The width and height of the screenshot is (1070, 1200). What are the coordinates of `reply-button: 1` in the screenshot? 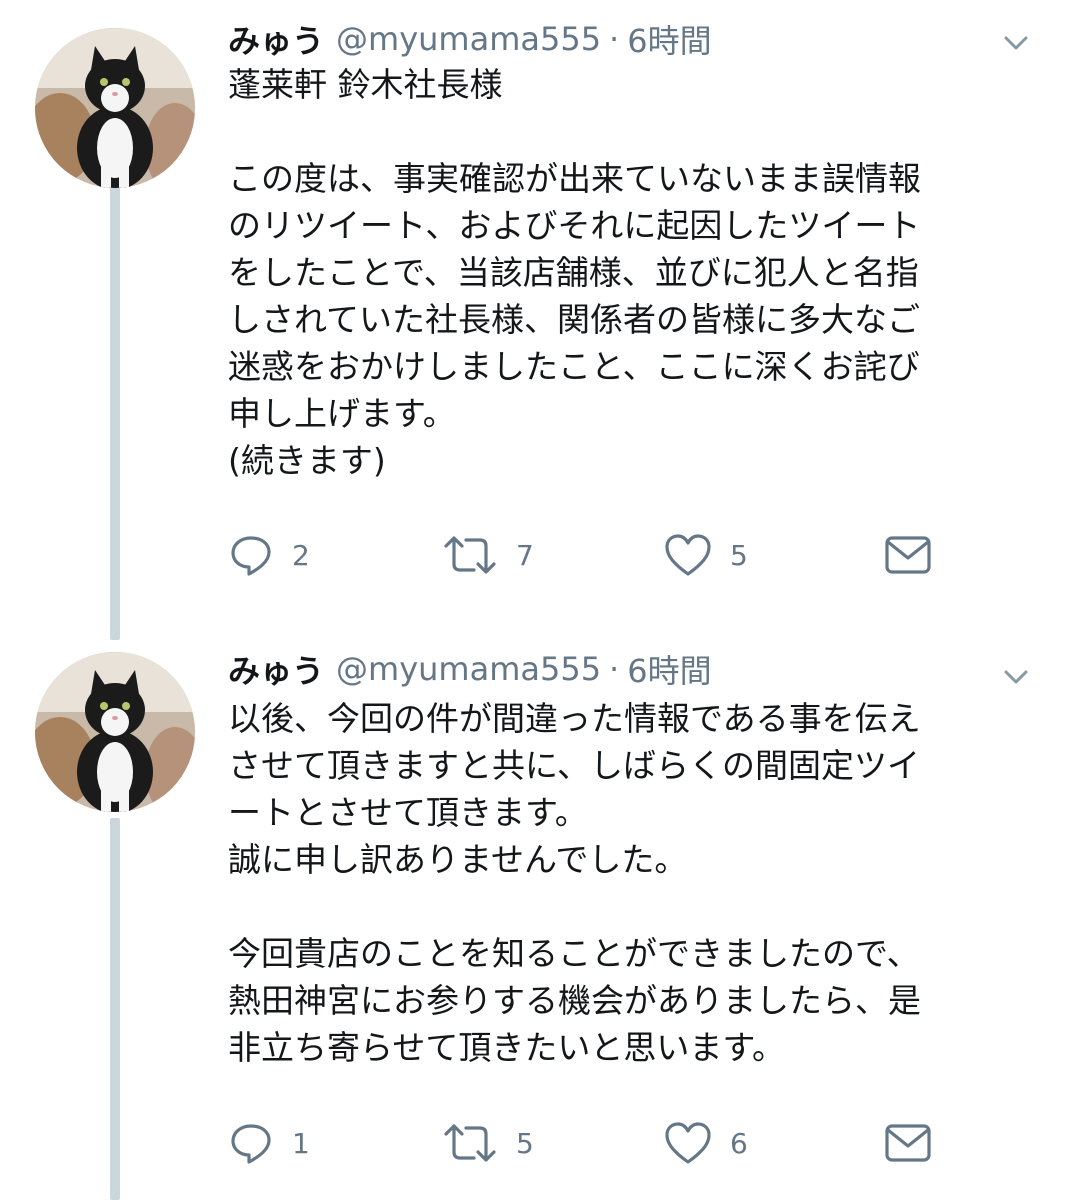 It's located at (269, 1143).